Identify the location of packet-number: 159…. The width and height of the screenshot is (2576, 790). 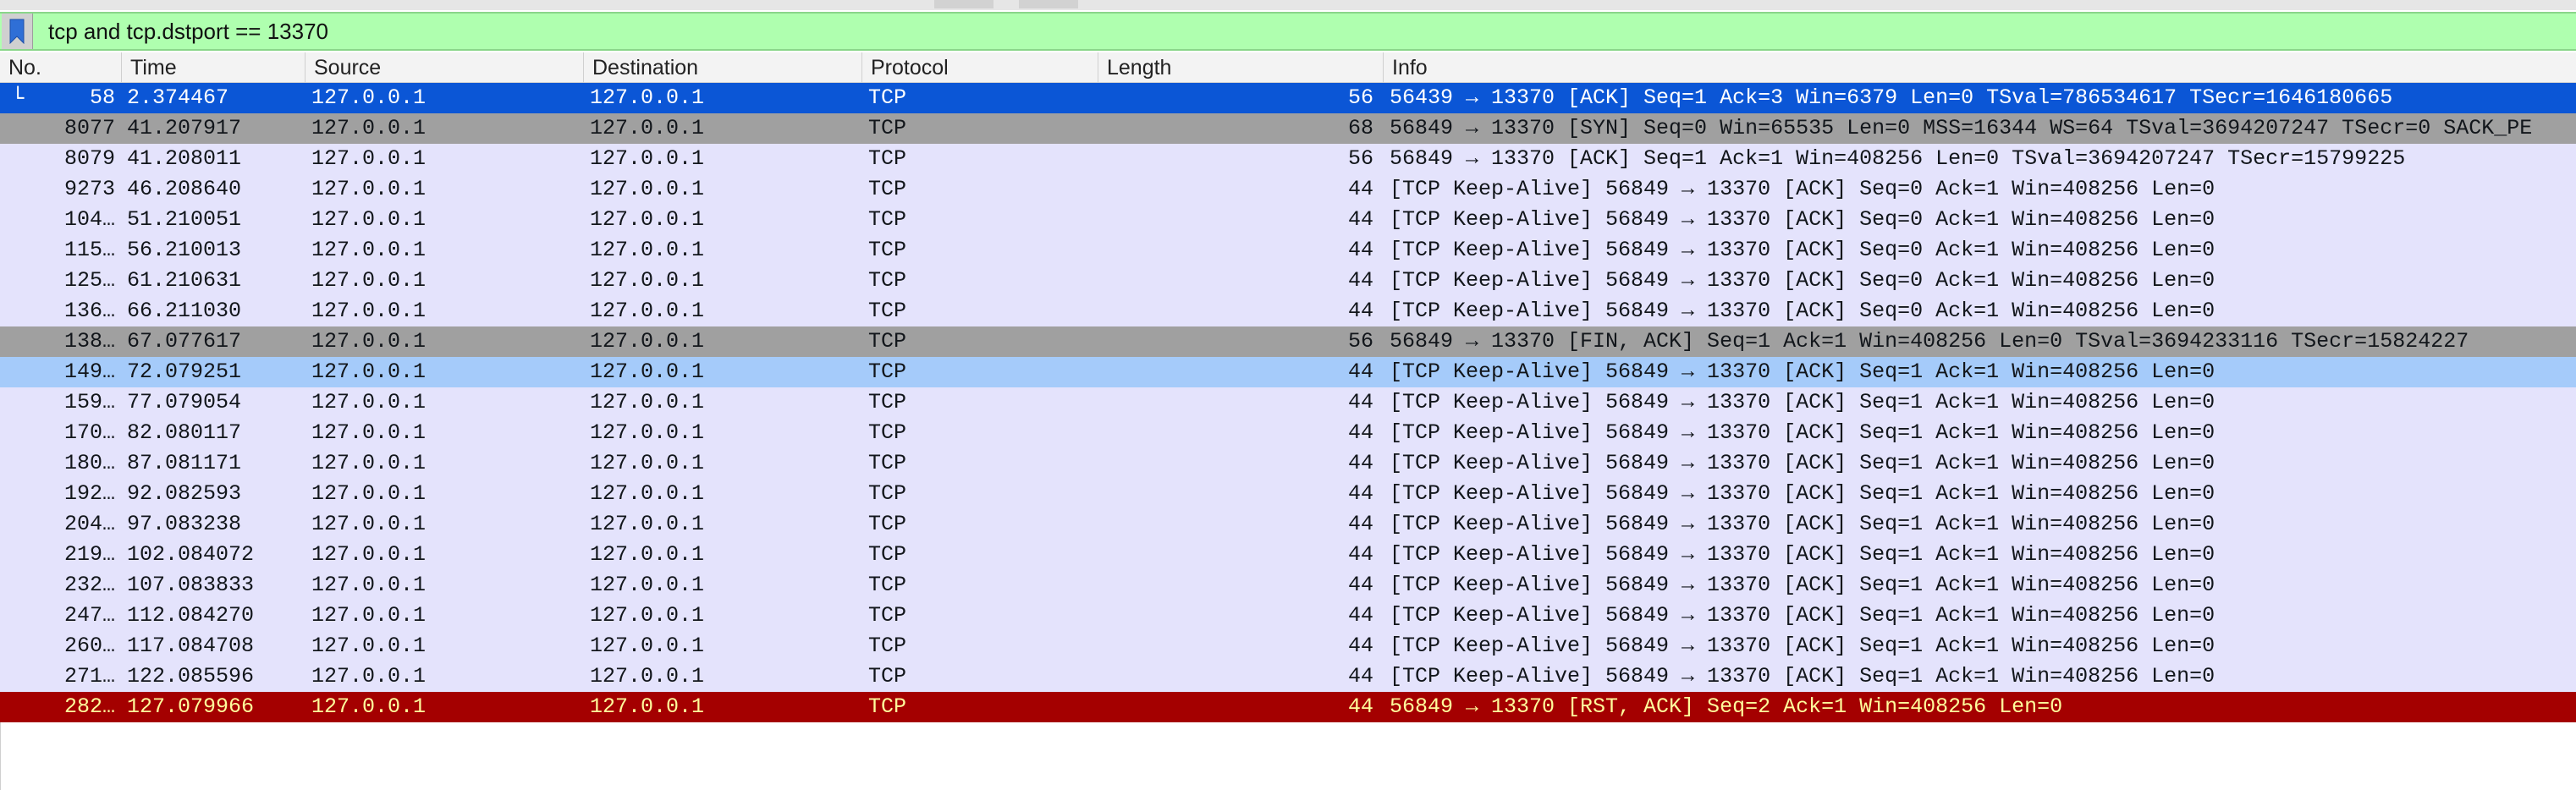
(89, 402).